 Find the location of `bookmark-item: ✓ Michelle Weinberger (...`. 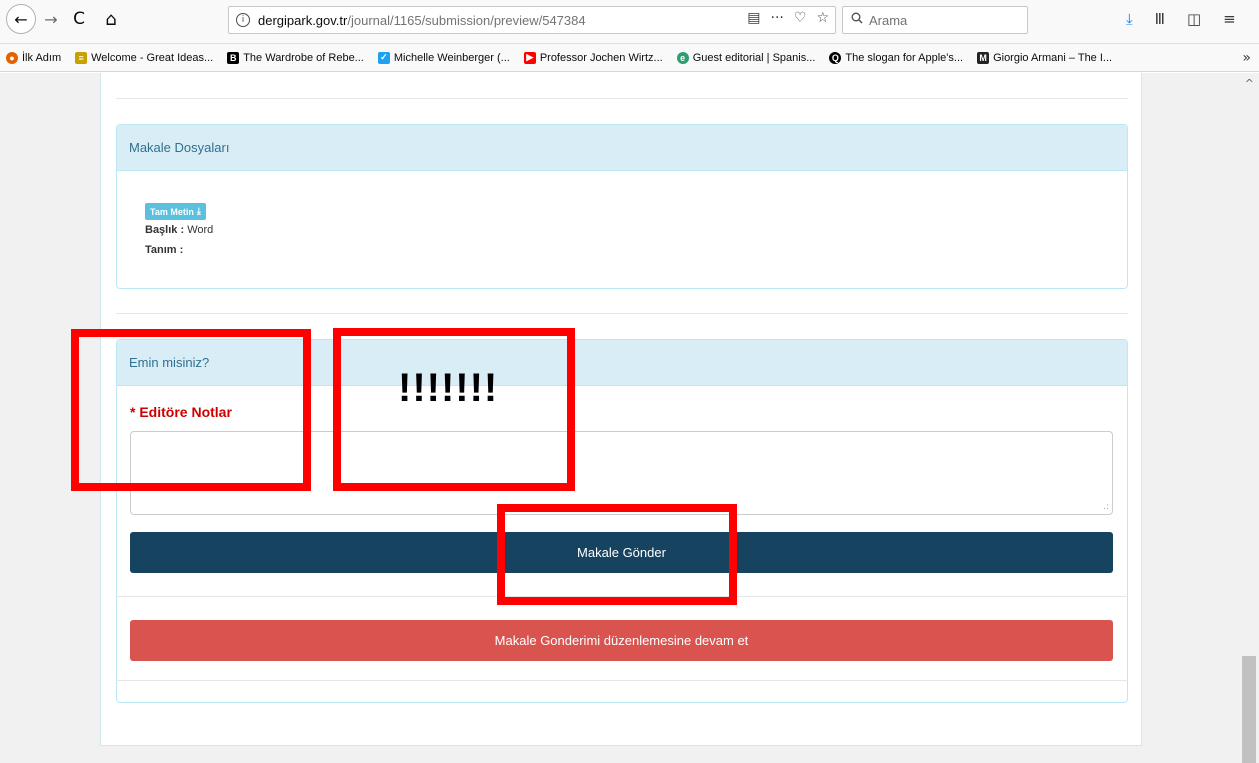

bookmark-item: ✓ Michelle Weinberger (... is located at coordinates (443, 57).